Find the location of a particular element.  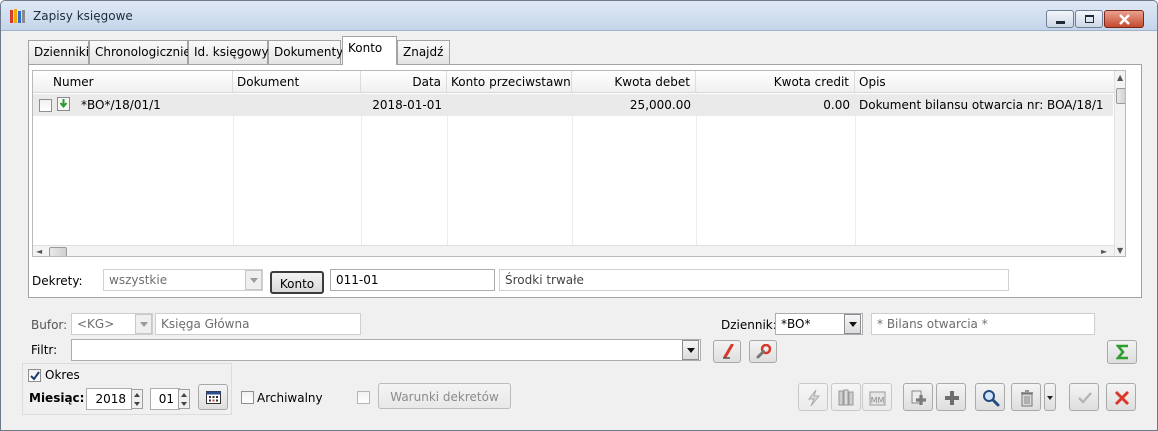

tab-konto: Konto is located at coordinates (369, 50).